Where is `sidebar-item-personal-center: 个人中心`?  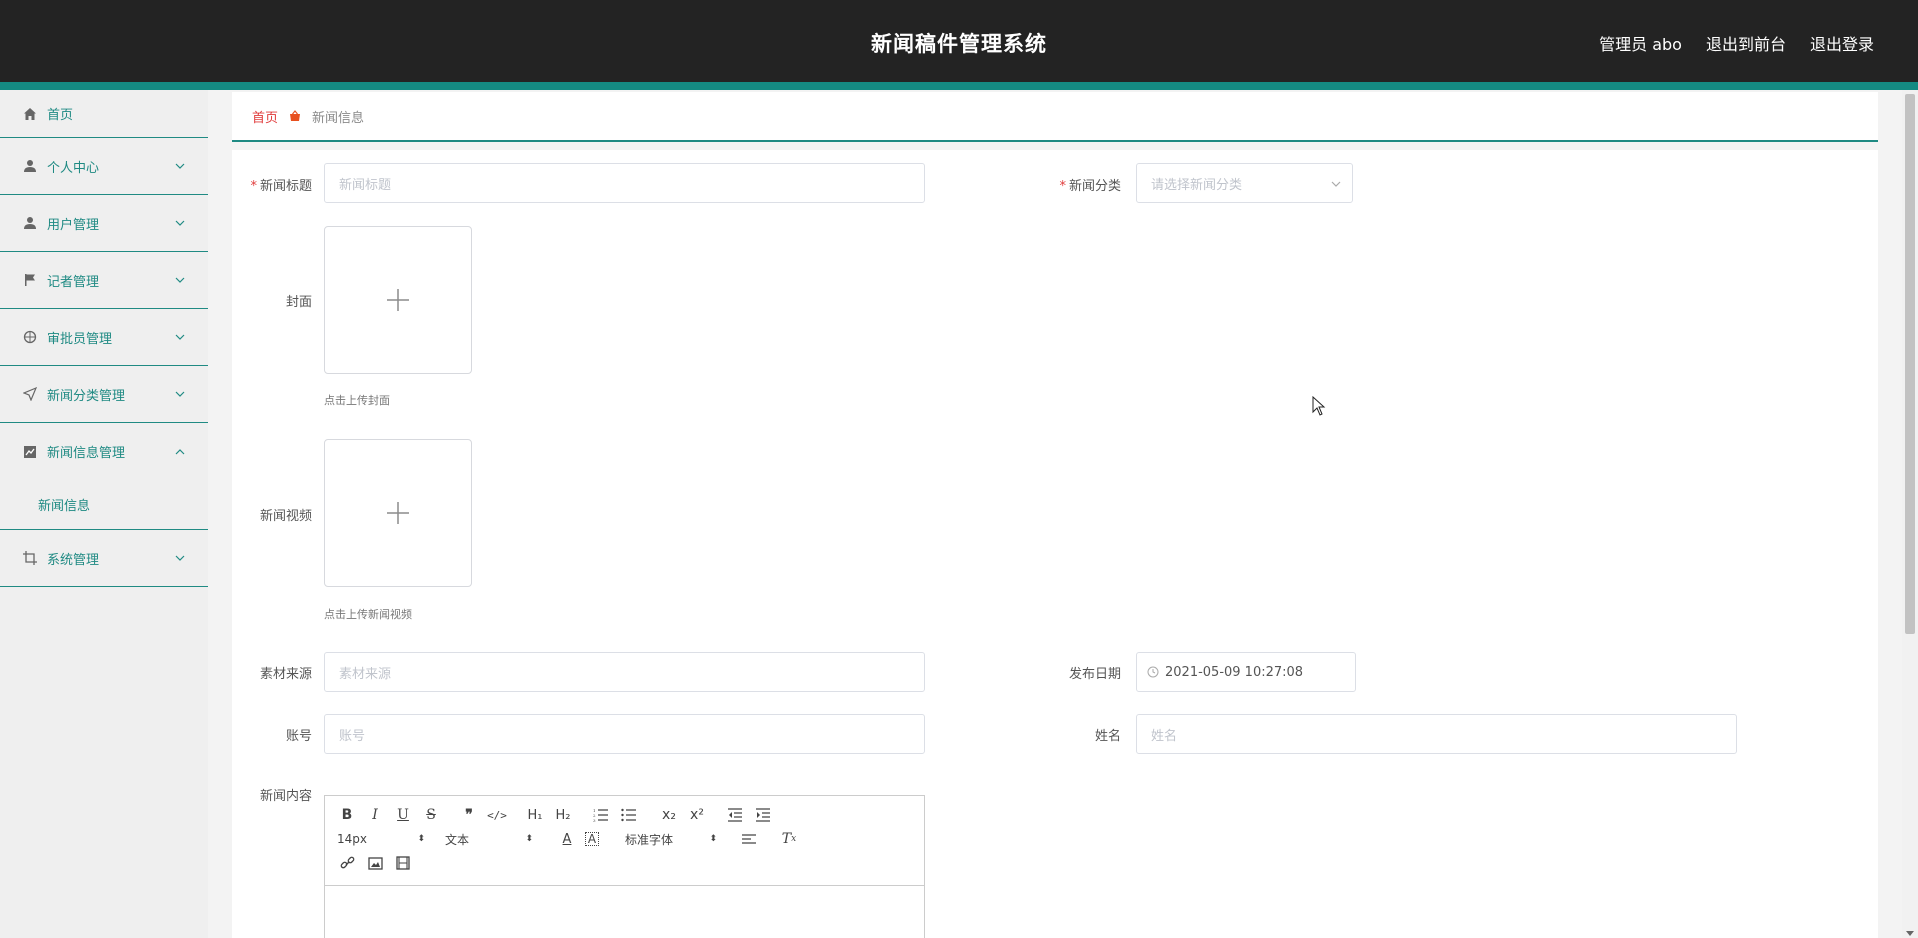 sidebar-item-personal-center: 个人中心 is located at coordinates (104, 166).